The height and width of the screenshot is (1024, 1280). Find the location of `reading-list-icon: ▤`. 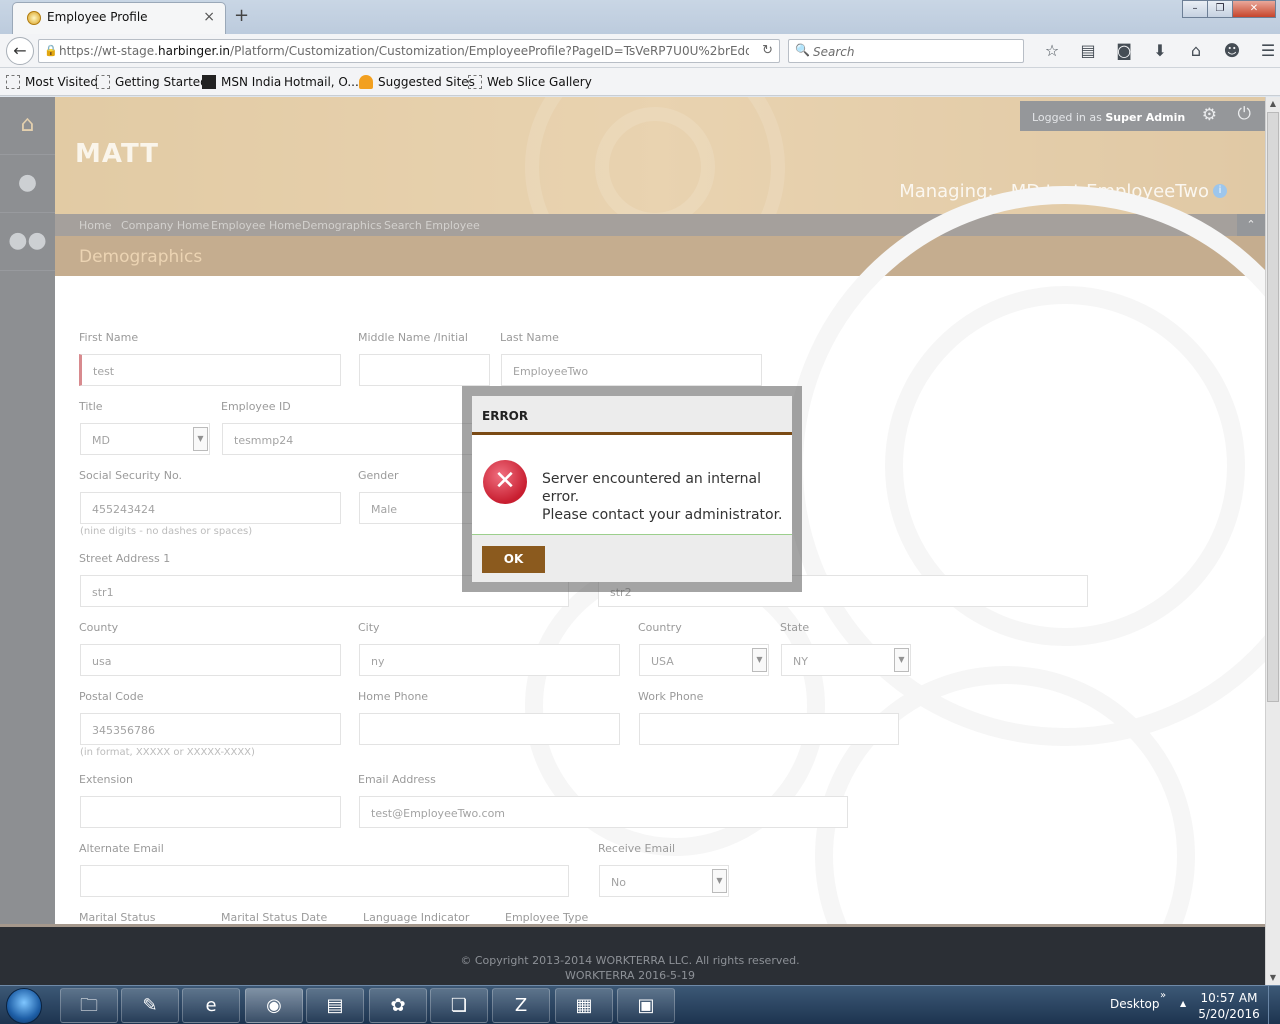

reading-list-icon: ▤ is located at coordinates (1088, 50).